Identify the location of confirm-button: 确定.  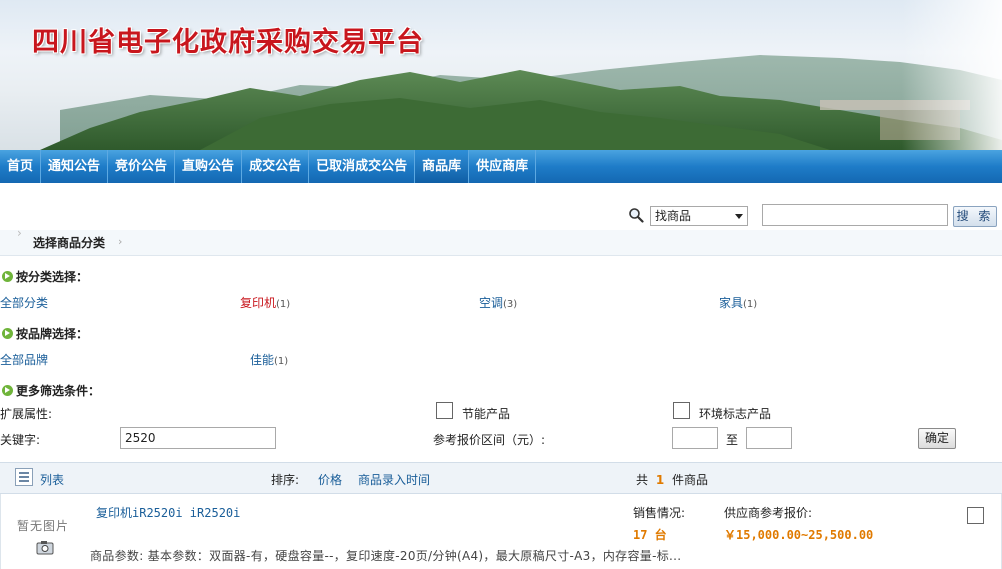
(937, 438).